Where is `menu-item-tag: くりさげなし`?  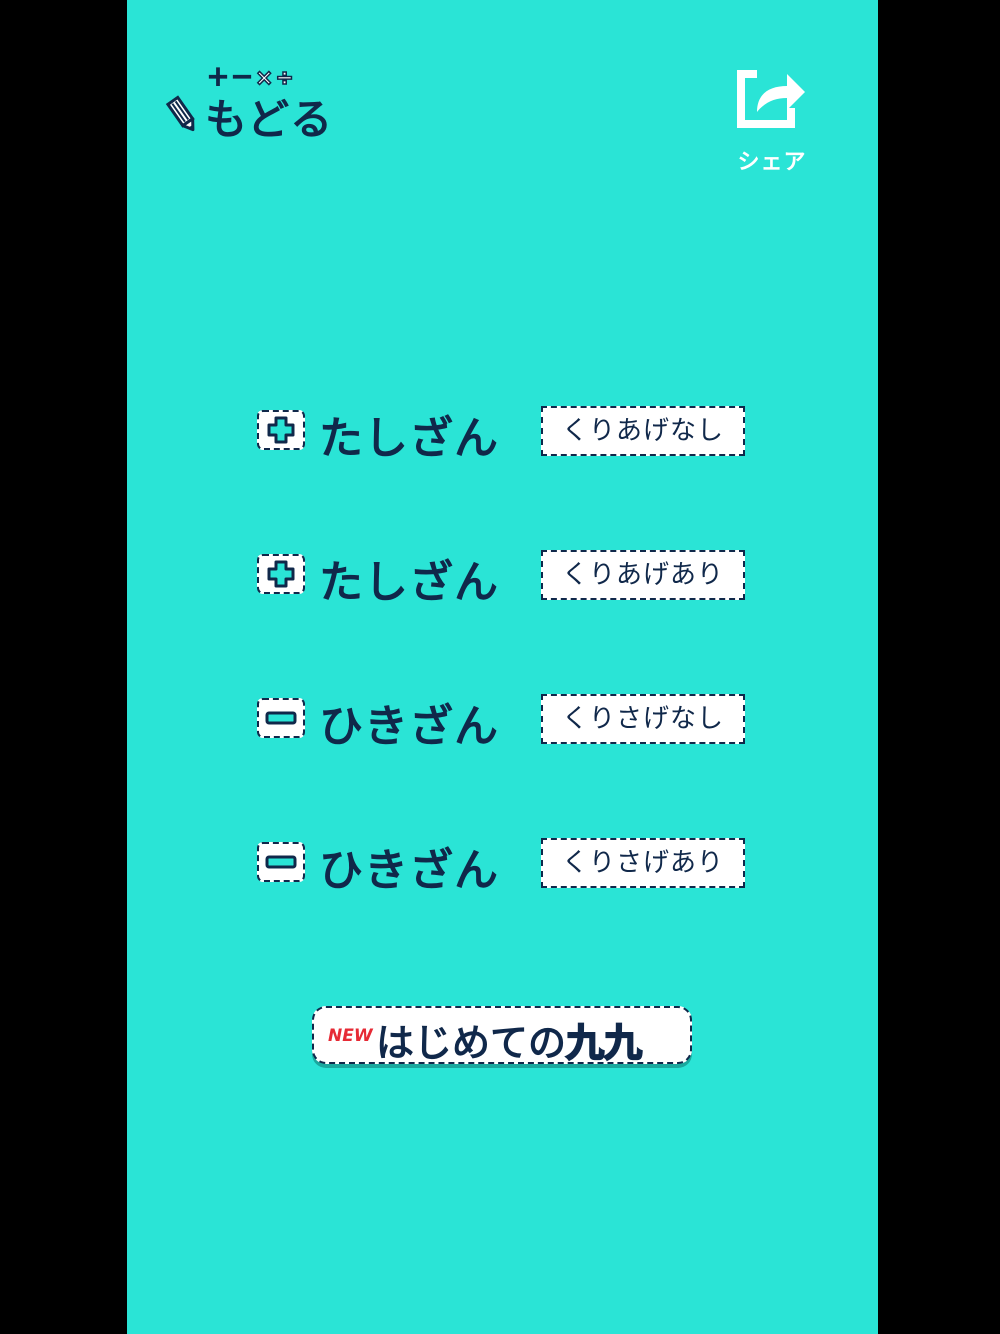
menu-item-tag: くりさげなし is located at coordinates (643, 719).